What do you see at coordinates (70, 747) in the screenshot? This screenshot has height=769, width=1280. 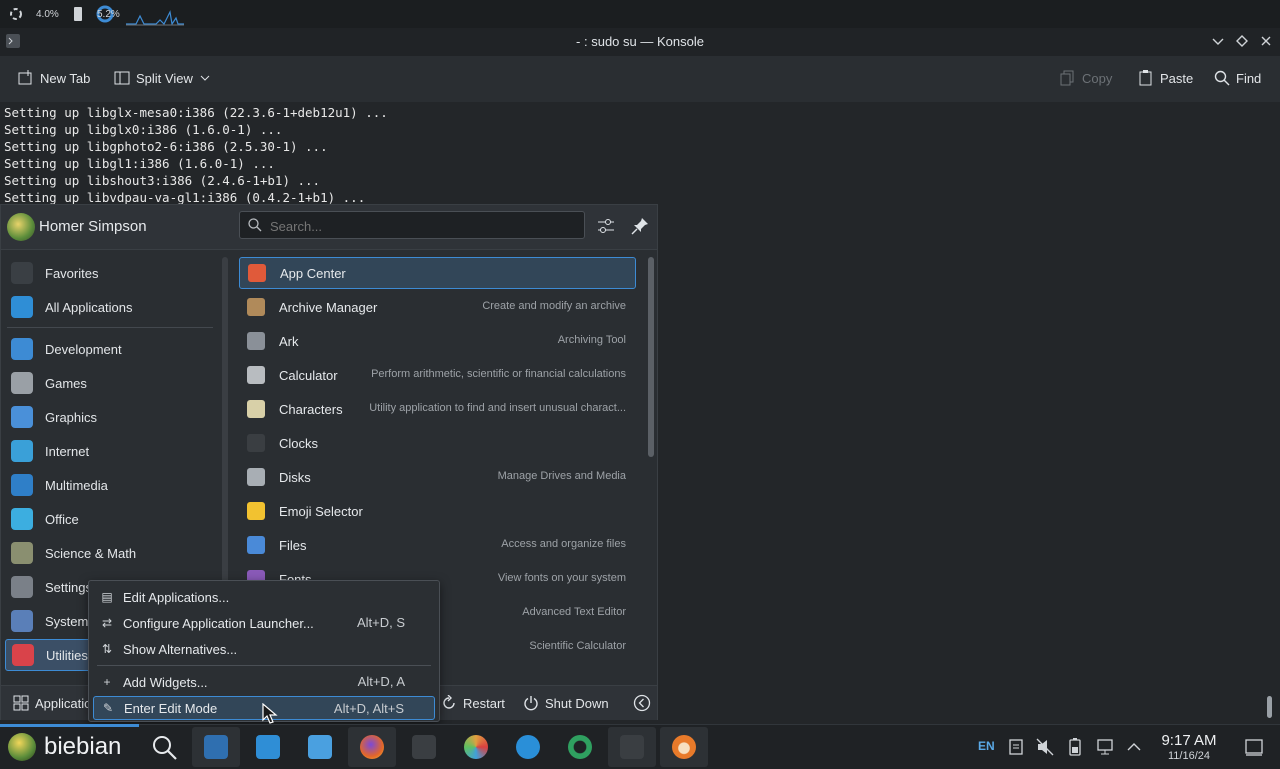 I see `app-launcher-button: biebian` at bounding box center [70, 747].